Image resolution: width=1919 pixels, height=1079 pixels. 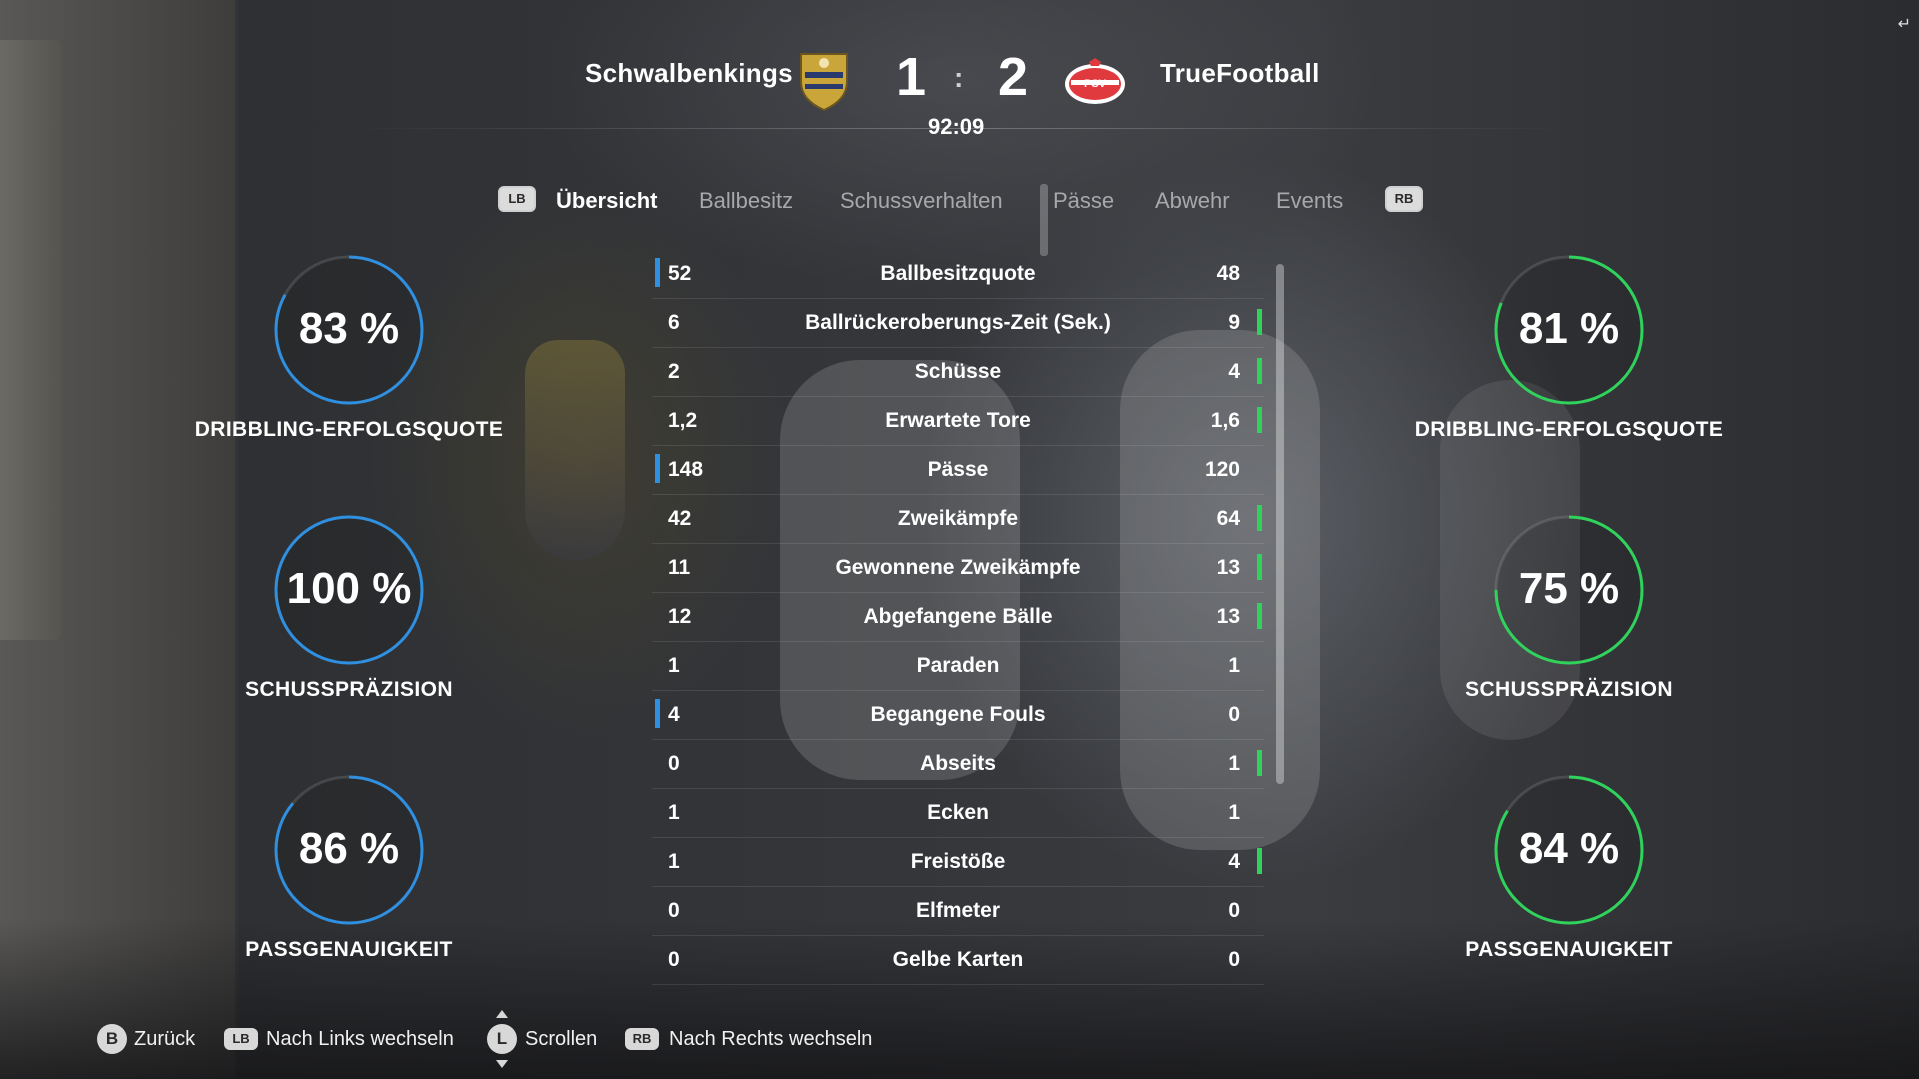 I want to click on percentage-ring: 75 %, so click(x=1569, y=590).